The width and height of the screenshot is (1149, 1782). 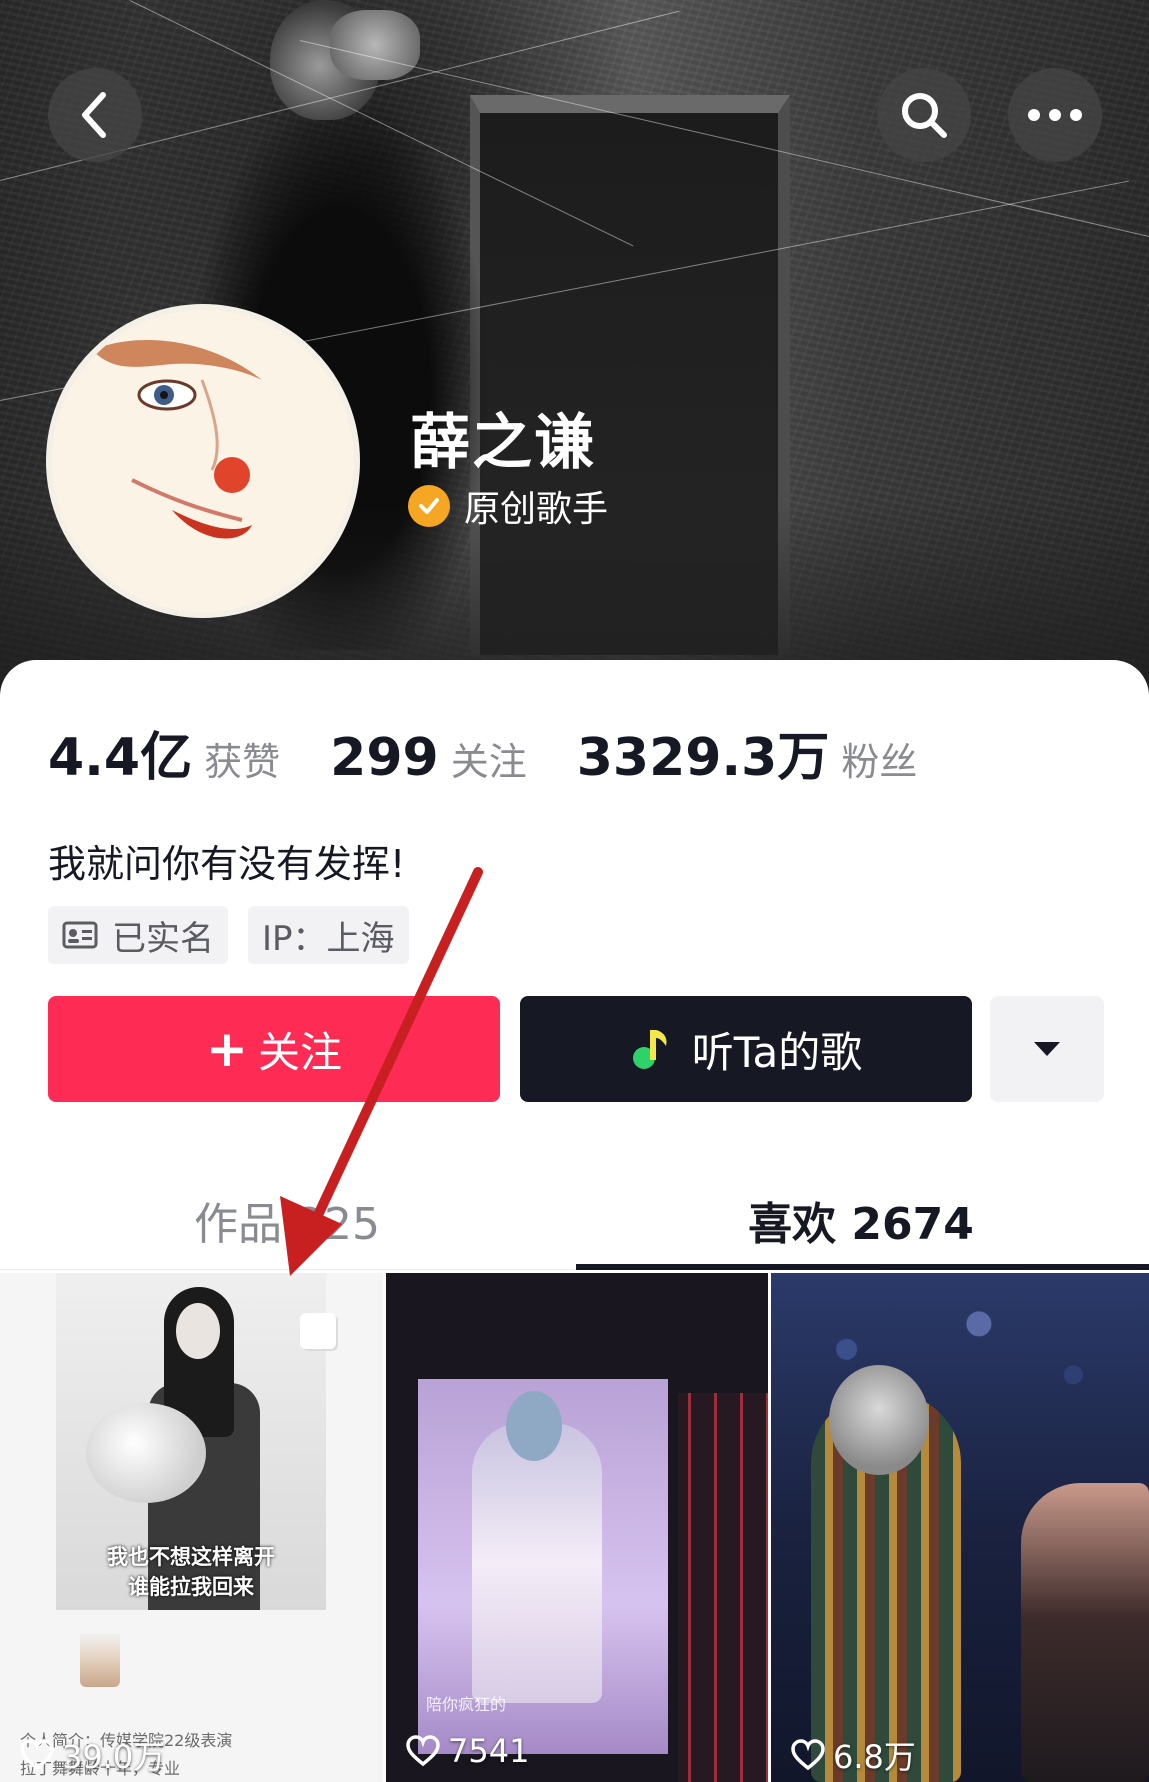 I want to click on profile-name: 薛之谦, so click(x=503, y=443).